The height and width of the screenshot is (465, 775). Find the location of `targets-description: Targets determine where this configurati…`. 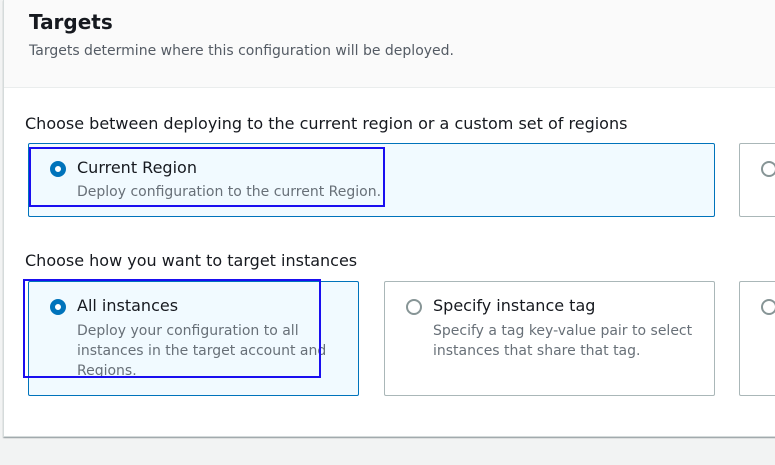

targets-description: Targets determine where this configurati… is located at coordinates (241, 51).